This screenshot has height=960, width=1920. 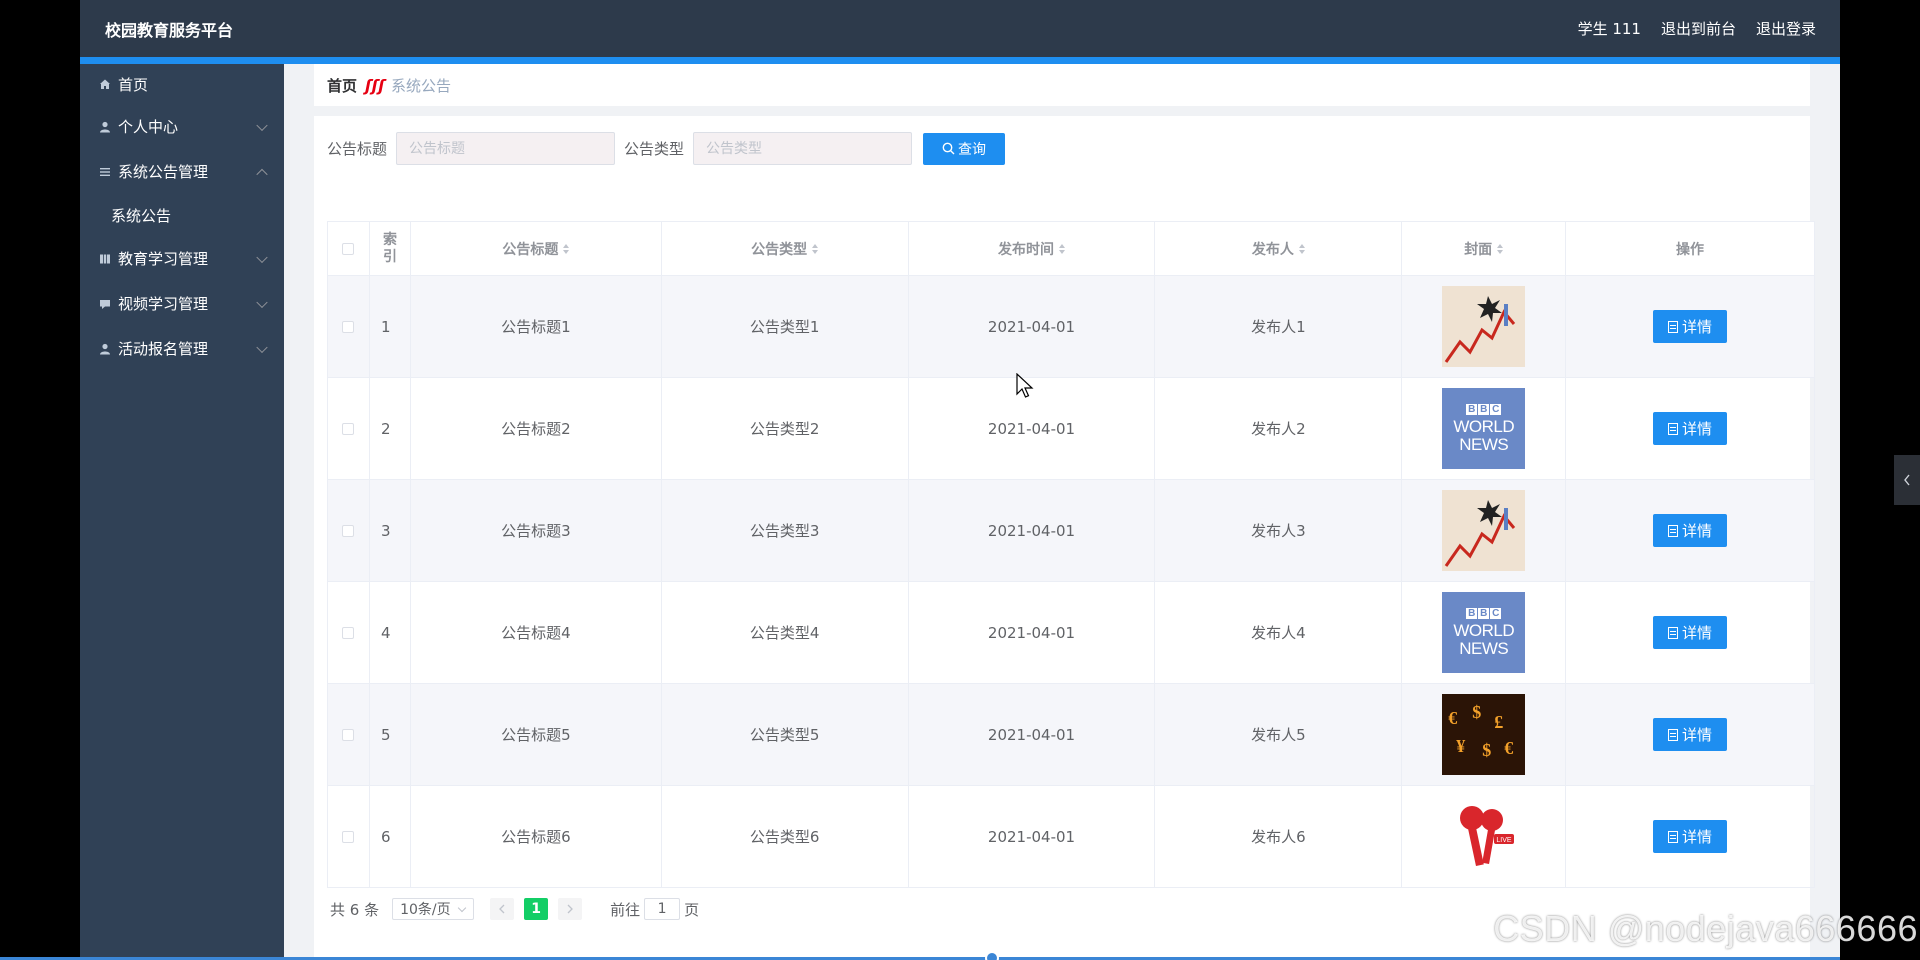 I want to click on comment-icon, so click(x=105, y=304).